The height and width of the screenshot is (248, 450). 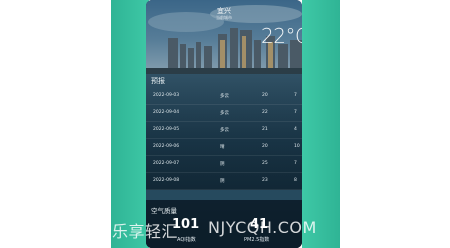 What do you see at coordinates (166, 95) in the screenshot?
I see `forecast-date: 2022-09-03` at bounding box center [166, 95].